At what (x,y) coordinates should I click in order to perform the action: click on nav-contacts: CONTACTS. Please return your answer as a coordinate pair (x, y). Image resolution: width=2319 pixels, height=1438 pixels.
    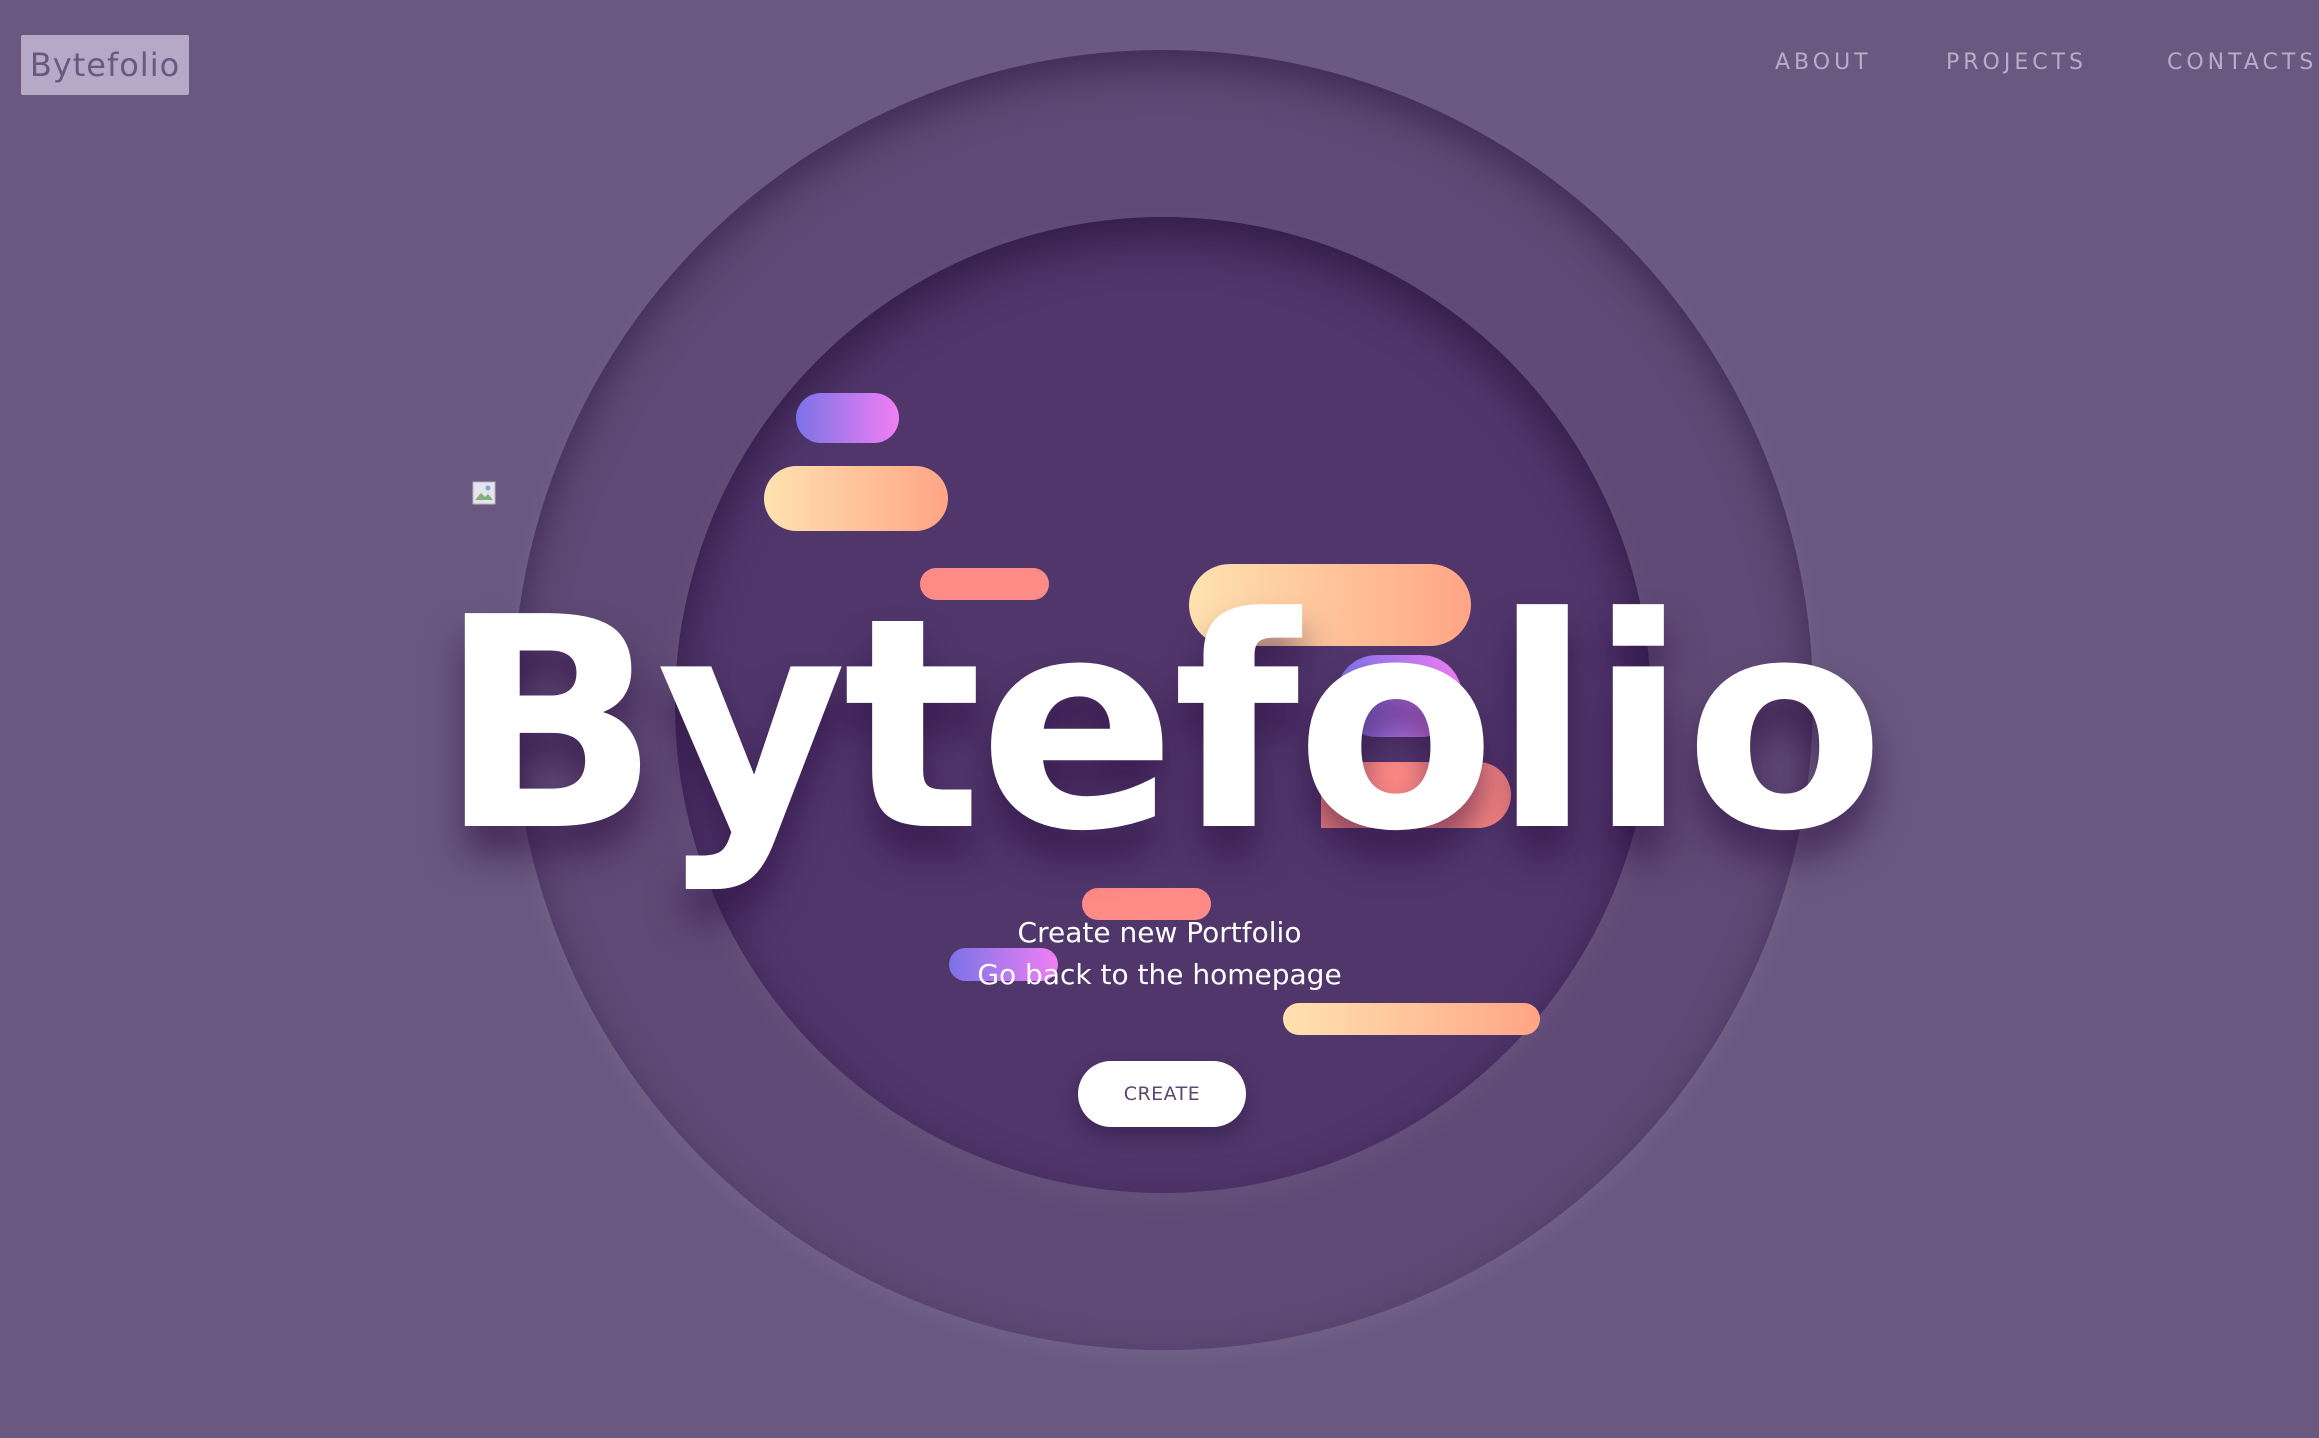
    Looking at the image, I should click on (2242, 62).